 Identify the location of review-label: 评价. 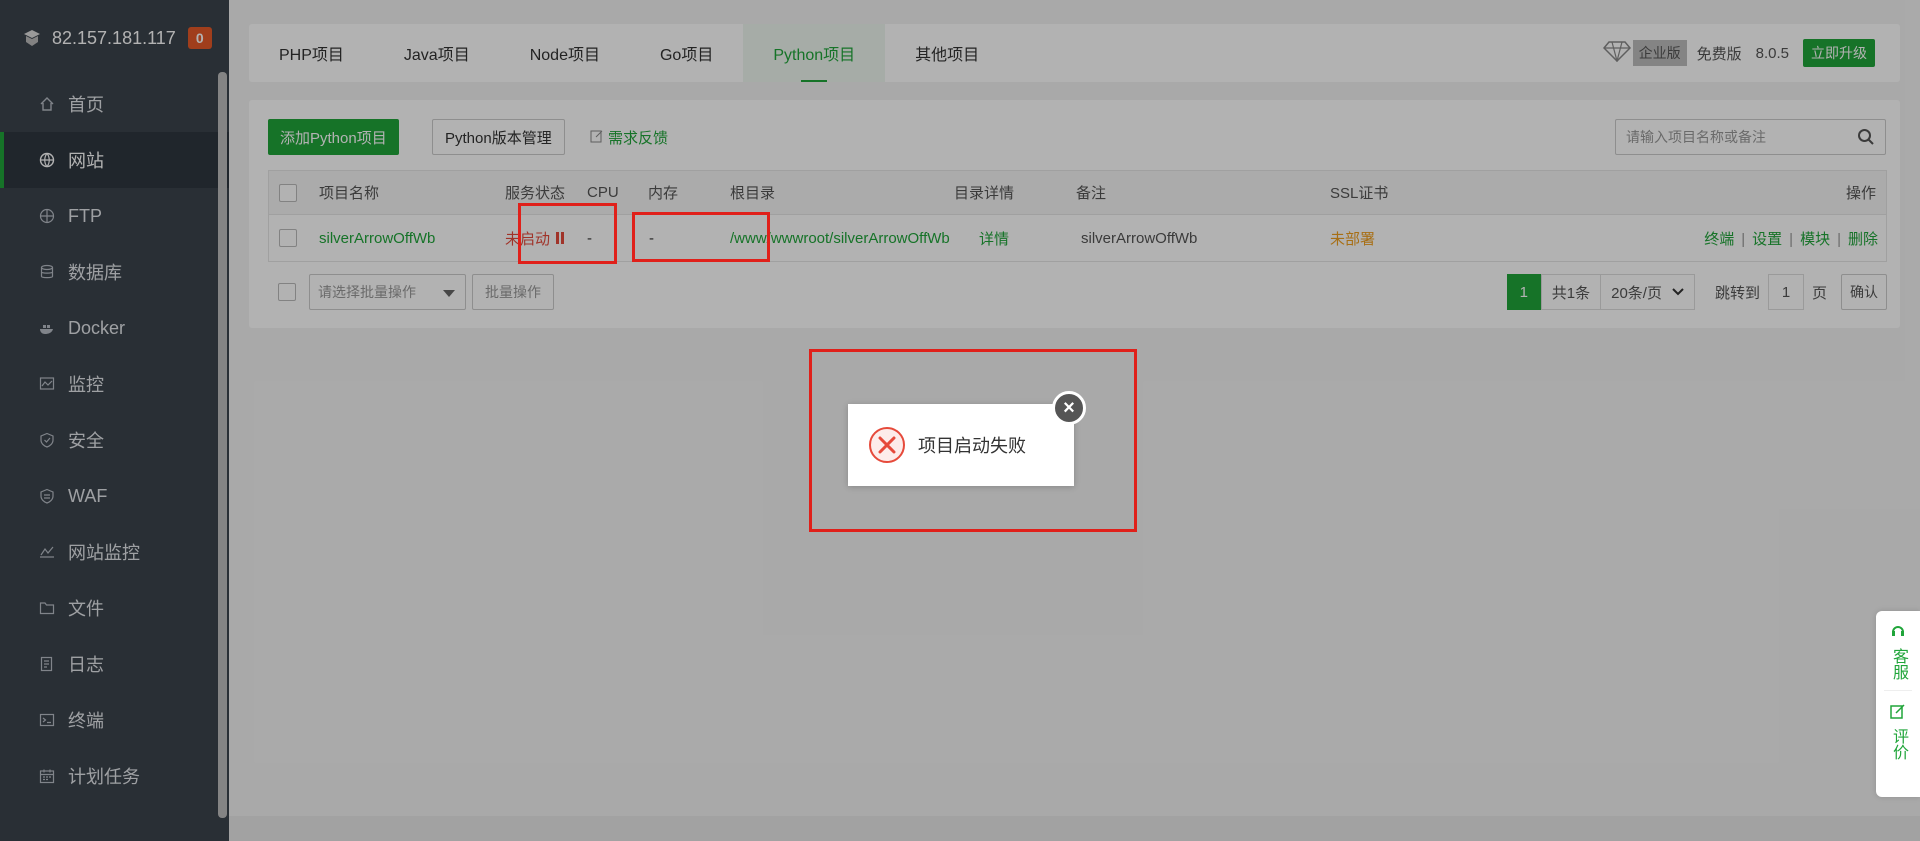
(1898, 744).